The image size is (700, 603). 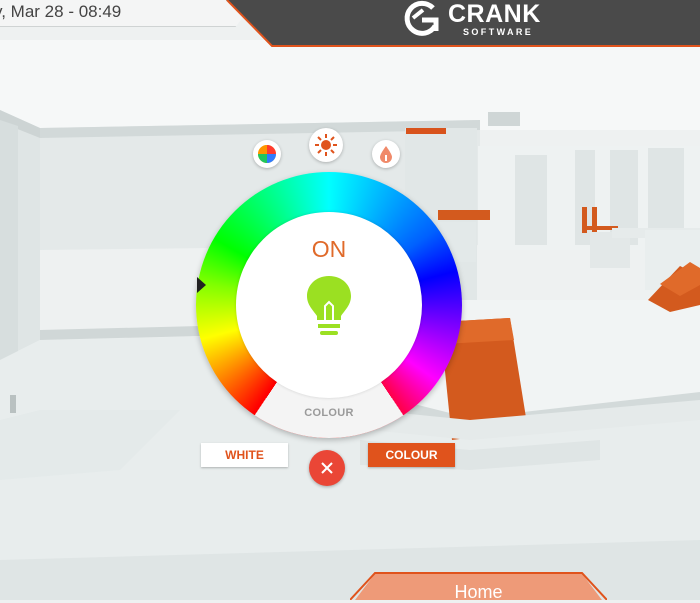 I want to click on wheel-selector-pointer, so click(x=201, y=285).